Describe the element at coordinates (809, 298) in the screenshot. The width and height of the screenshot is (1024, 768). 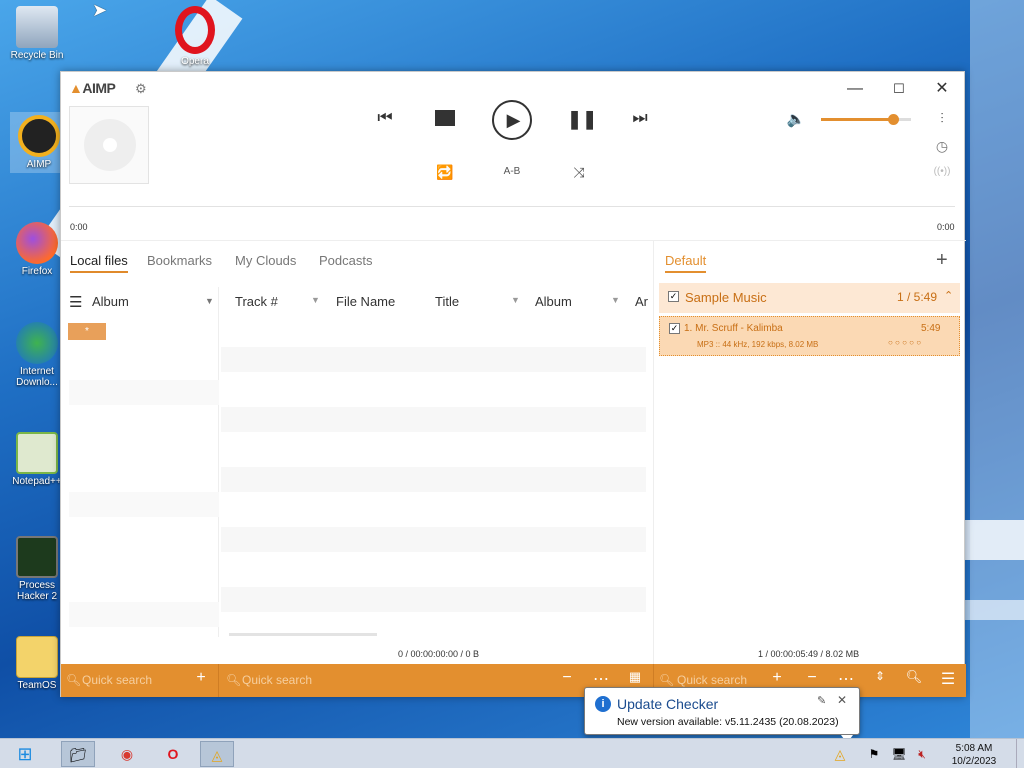
I see `playlist-group-header: ✓ Sample Music 1 / 5:49 ⌃` at that location.